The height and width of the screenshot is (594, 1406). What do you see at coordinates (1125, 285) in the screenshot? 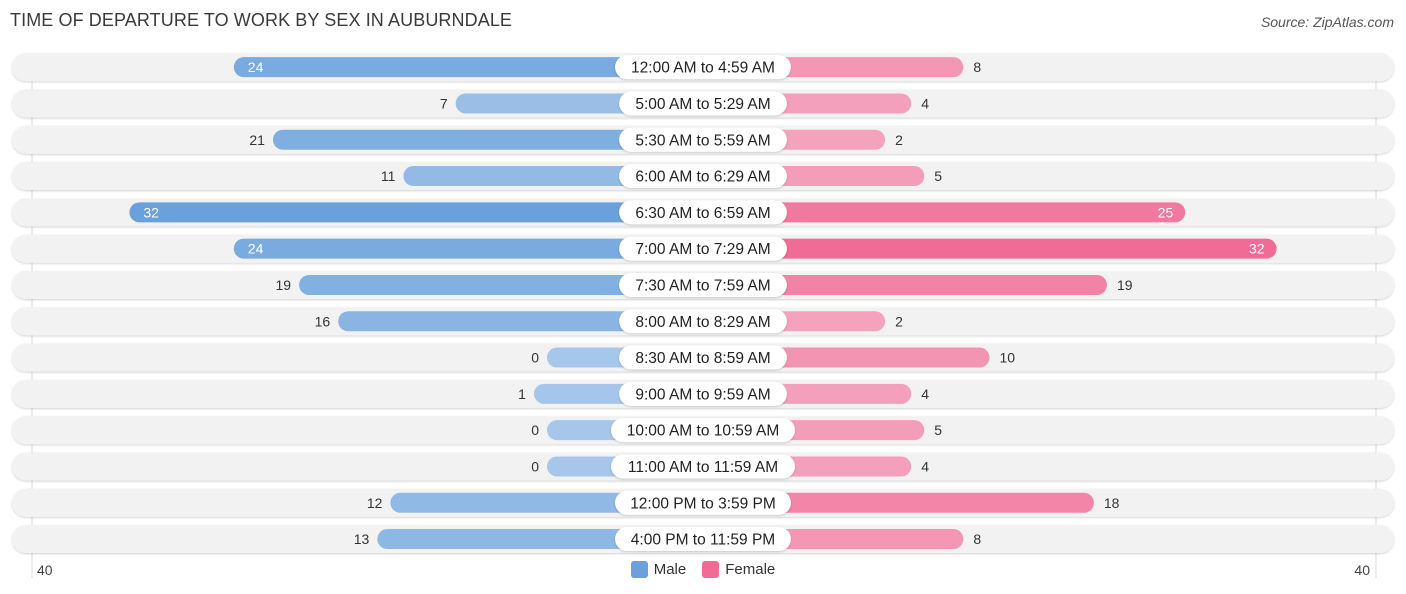
I see `value-label-female: 19` at bounding box center [1125, 285].